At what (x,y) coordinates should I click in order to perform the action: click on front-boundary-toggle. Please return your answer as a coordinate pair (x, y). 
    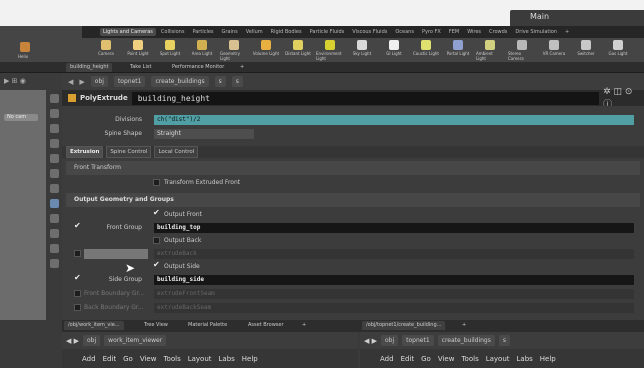
    Looking at the image, I should click on (77, 293).